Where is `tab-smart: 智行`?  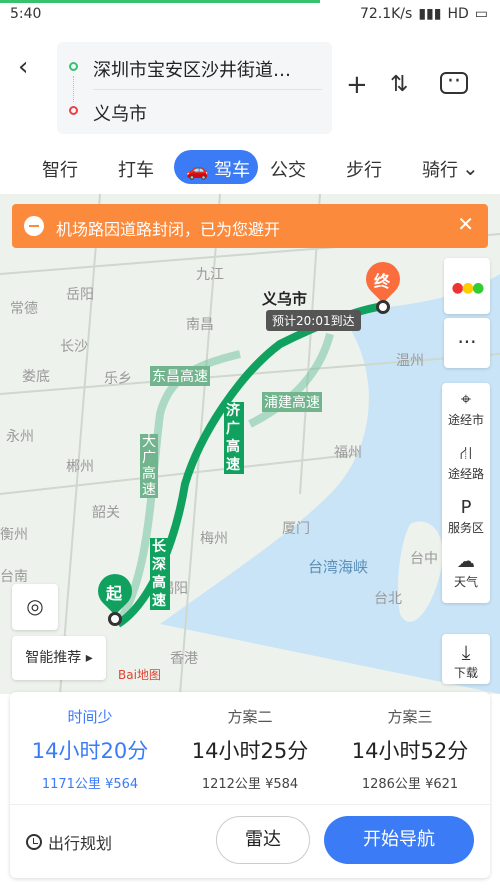 tab-smart: 智行 is located at coordinates (60, 169).